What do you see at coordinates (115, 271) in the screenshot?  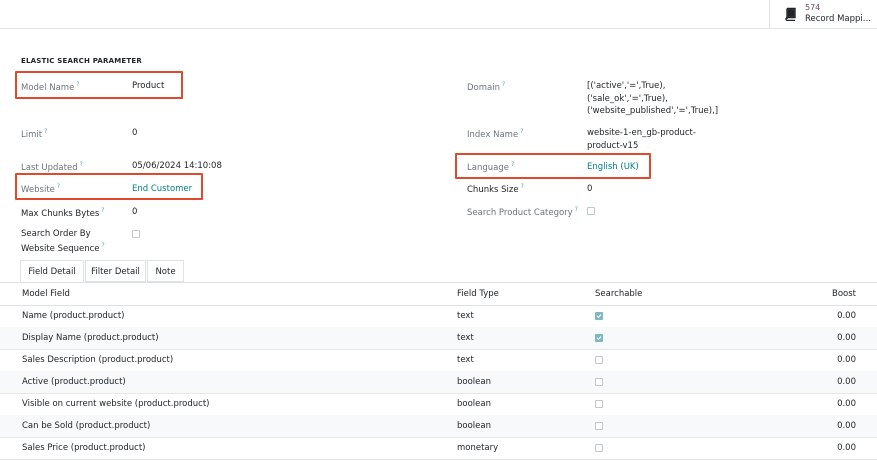 I see `tab-filter-detail: Filter Detail` at bounding box center [115, 271].